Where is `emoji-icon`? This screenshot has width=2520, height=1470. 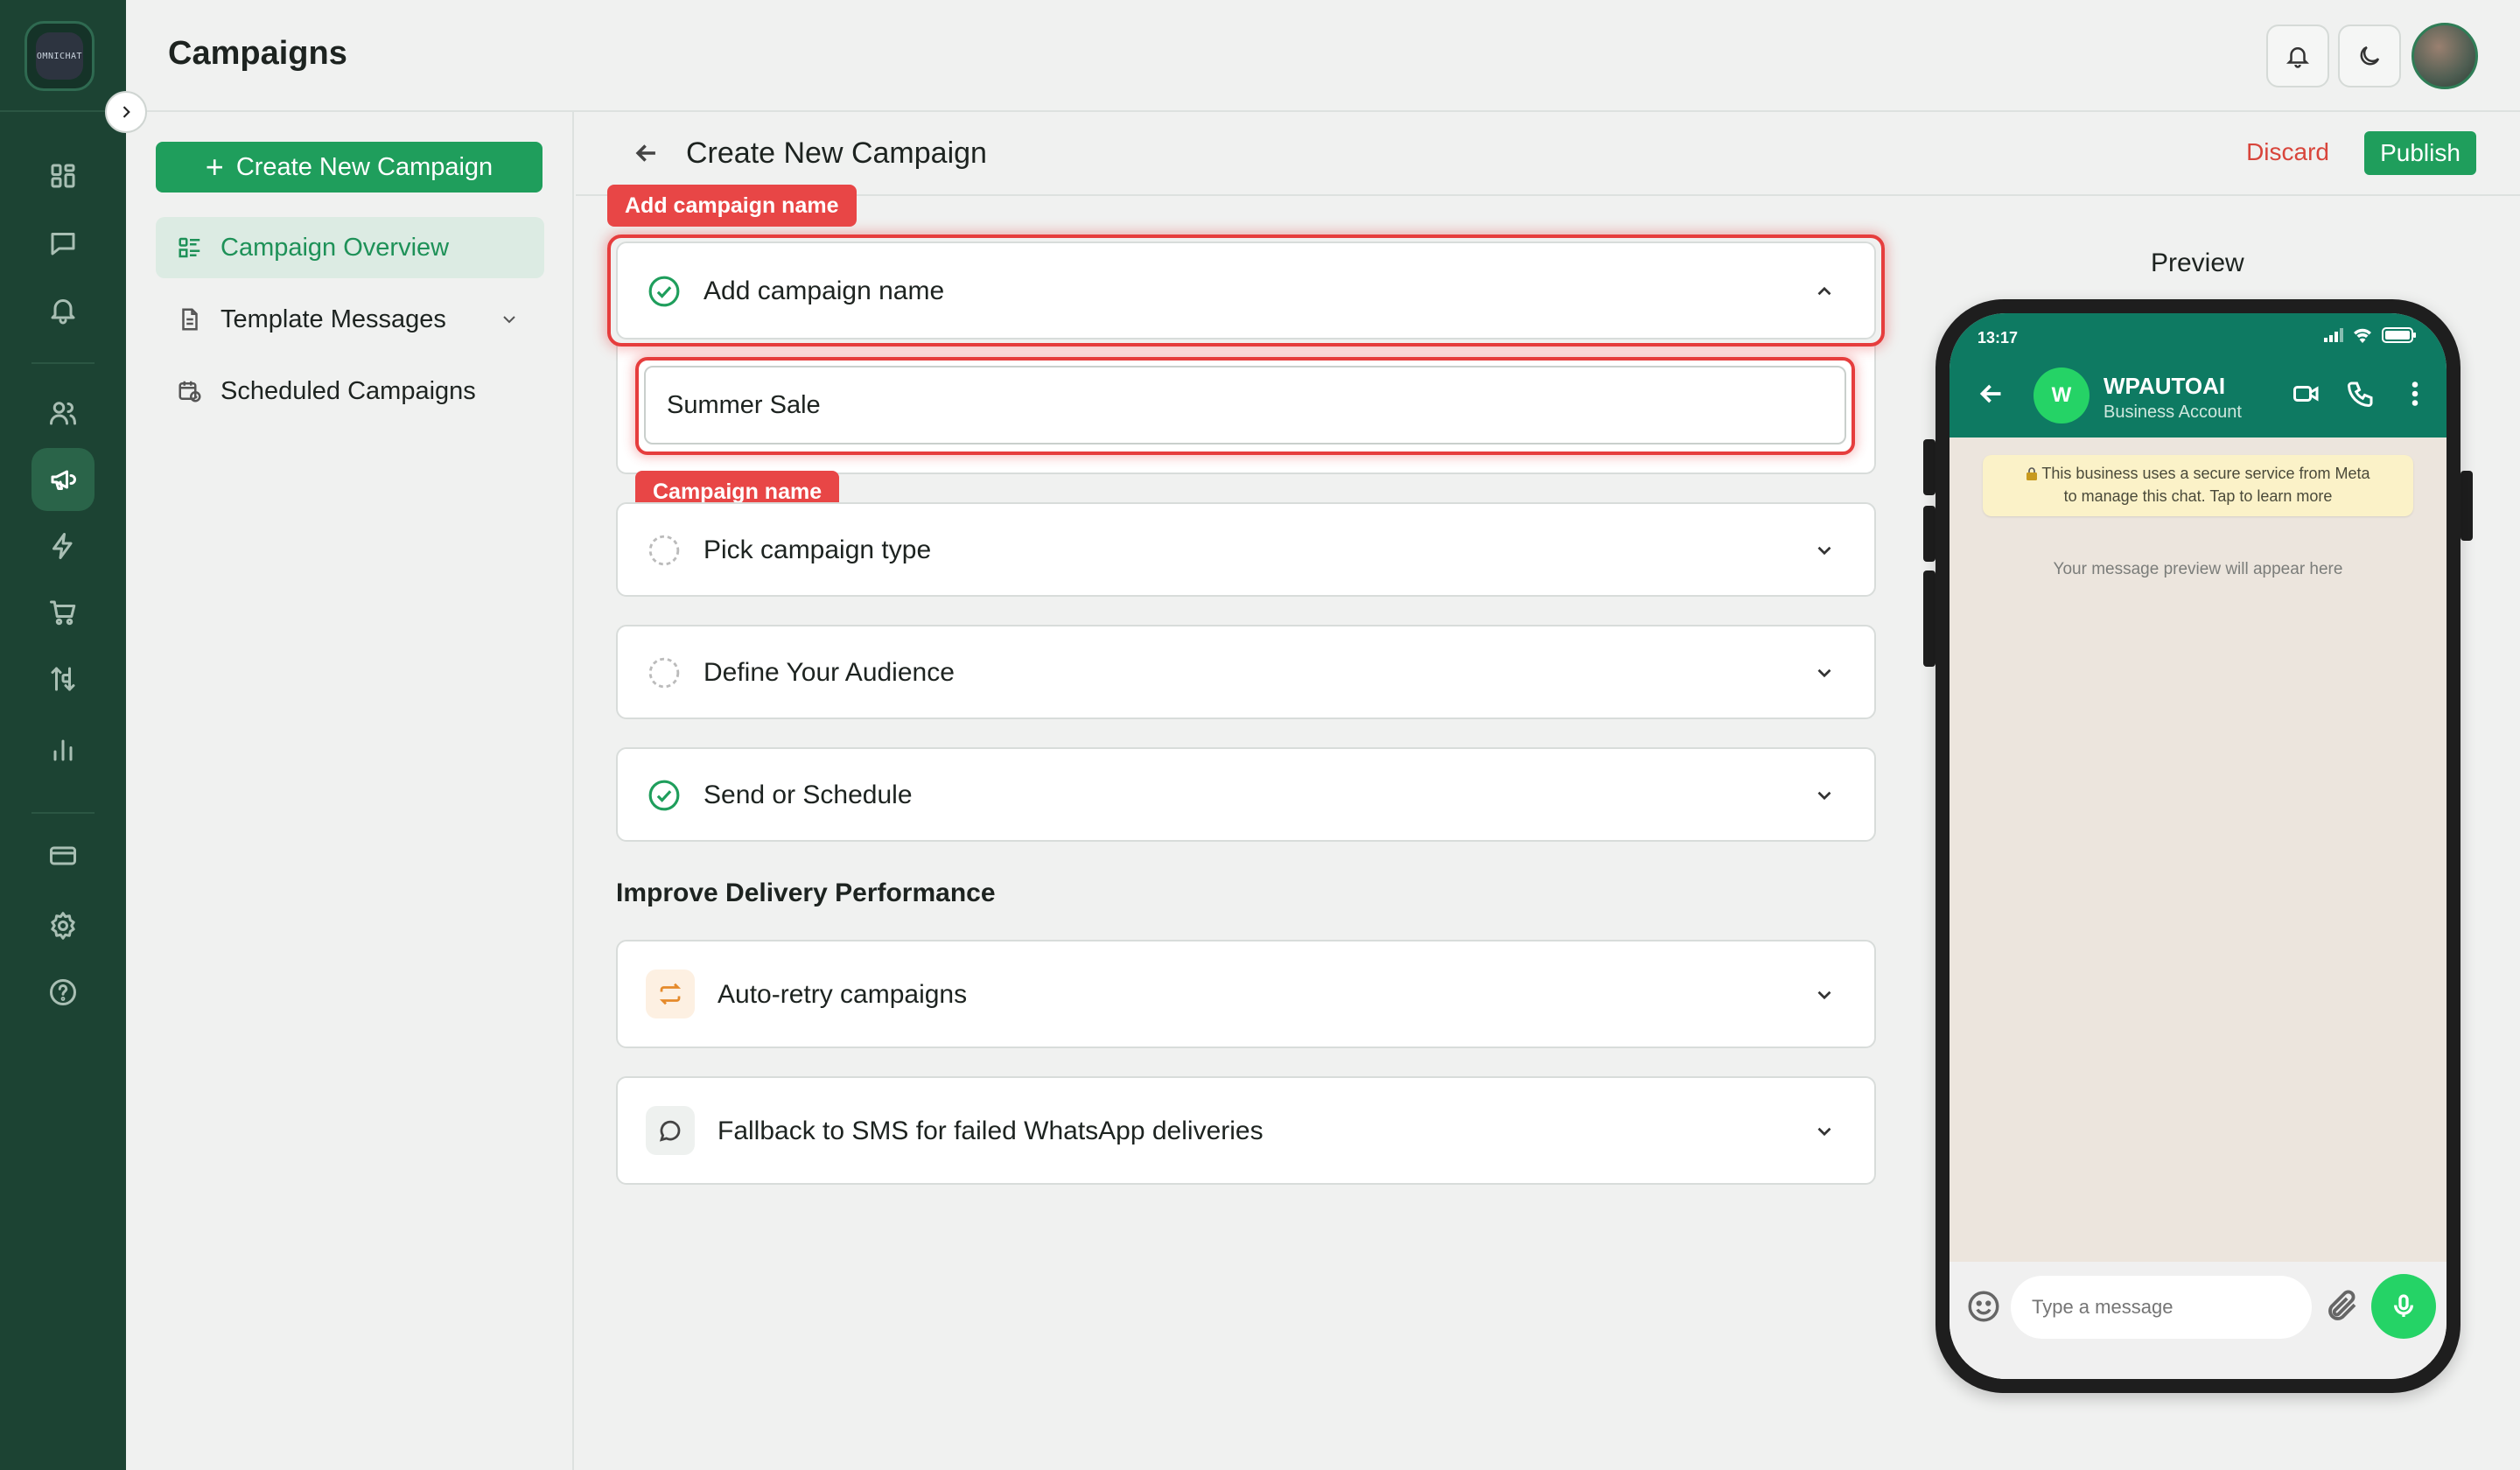
emoji-icon is located at coordinates (1983, 1306).